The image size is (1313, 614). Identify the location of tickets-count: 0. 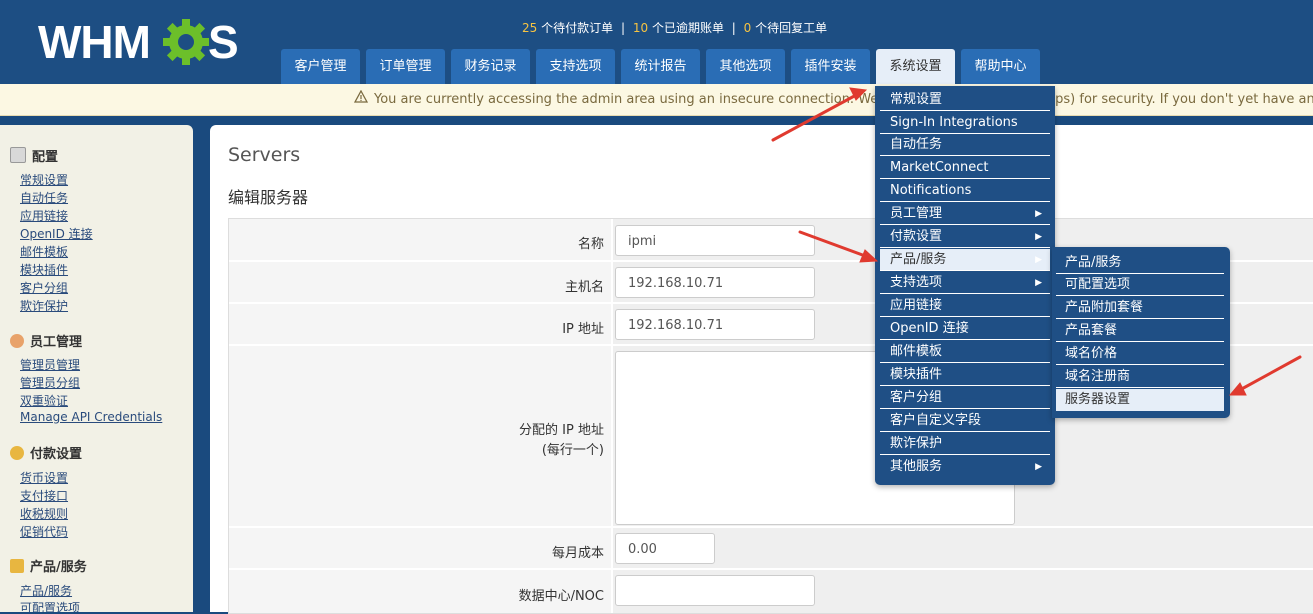
(748, 28).